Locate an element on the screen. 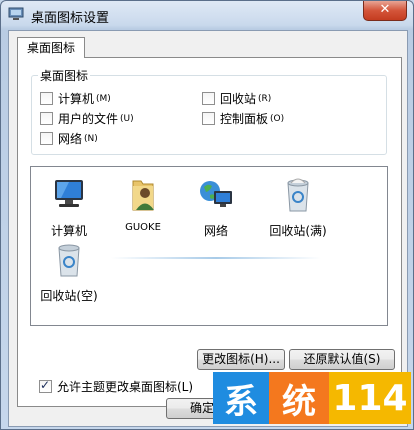  watermark-char: 114 is located at coordinates (370, 398).